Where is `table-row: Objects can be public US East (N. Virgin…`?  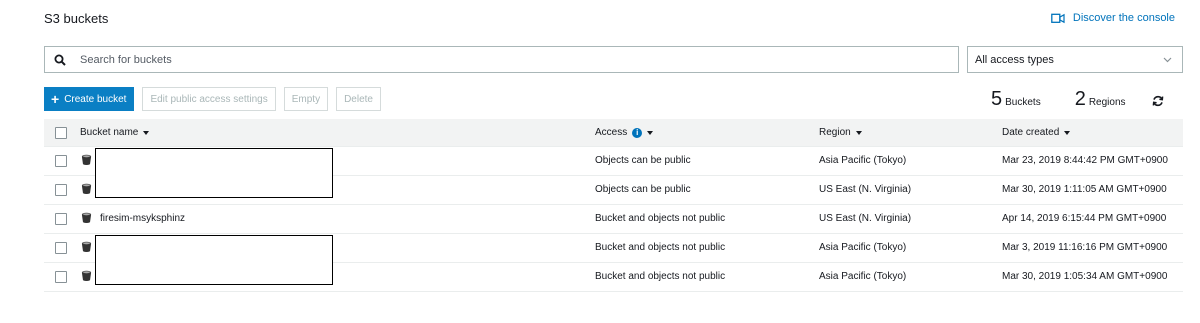
table-row: Objects can be public US East (N. Virgin… is located at coordinates (613, 190).